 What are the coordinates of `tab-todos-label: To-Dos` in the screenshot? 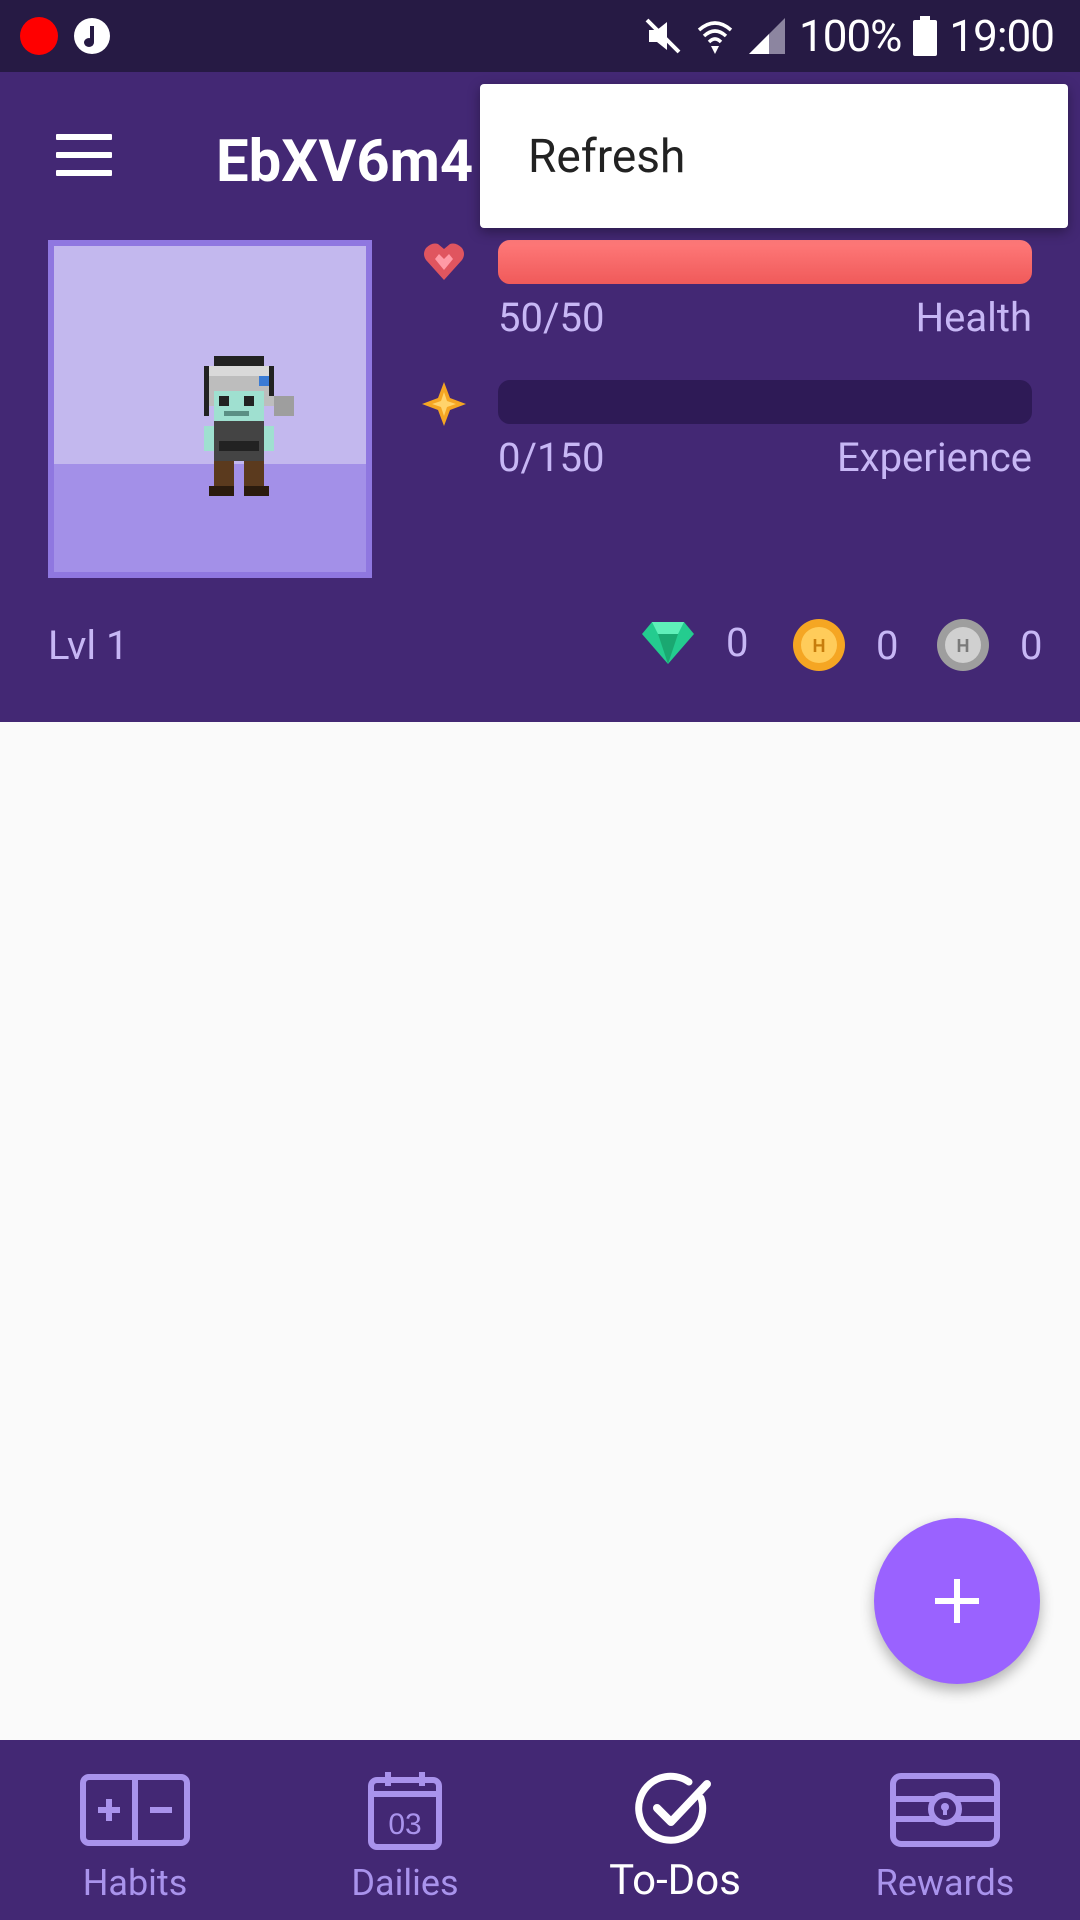 It's located at (675, 1880).